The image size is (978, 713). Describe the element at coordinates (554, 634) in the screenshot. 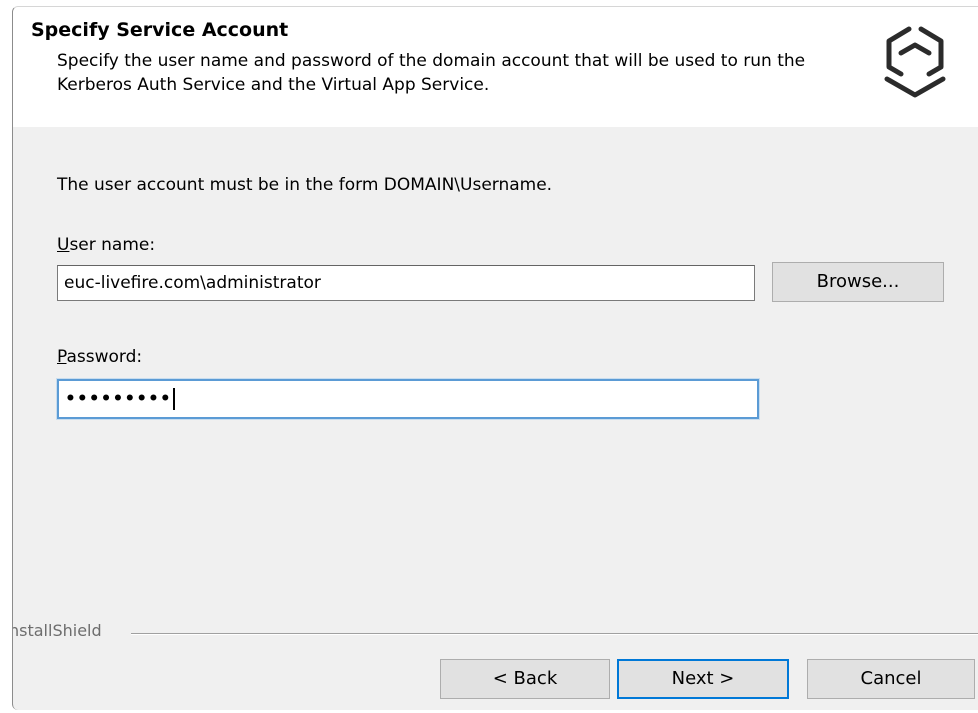

I see `footer-divider` at that location.